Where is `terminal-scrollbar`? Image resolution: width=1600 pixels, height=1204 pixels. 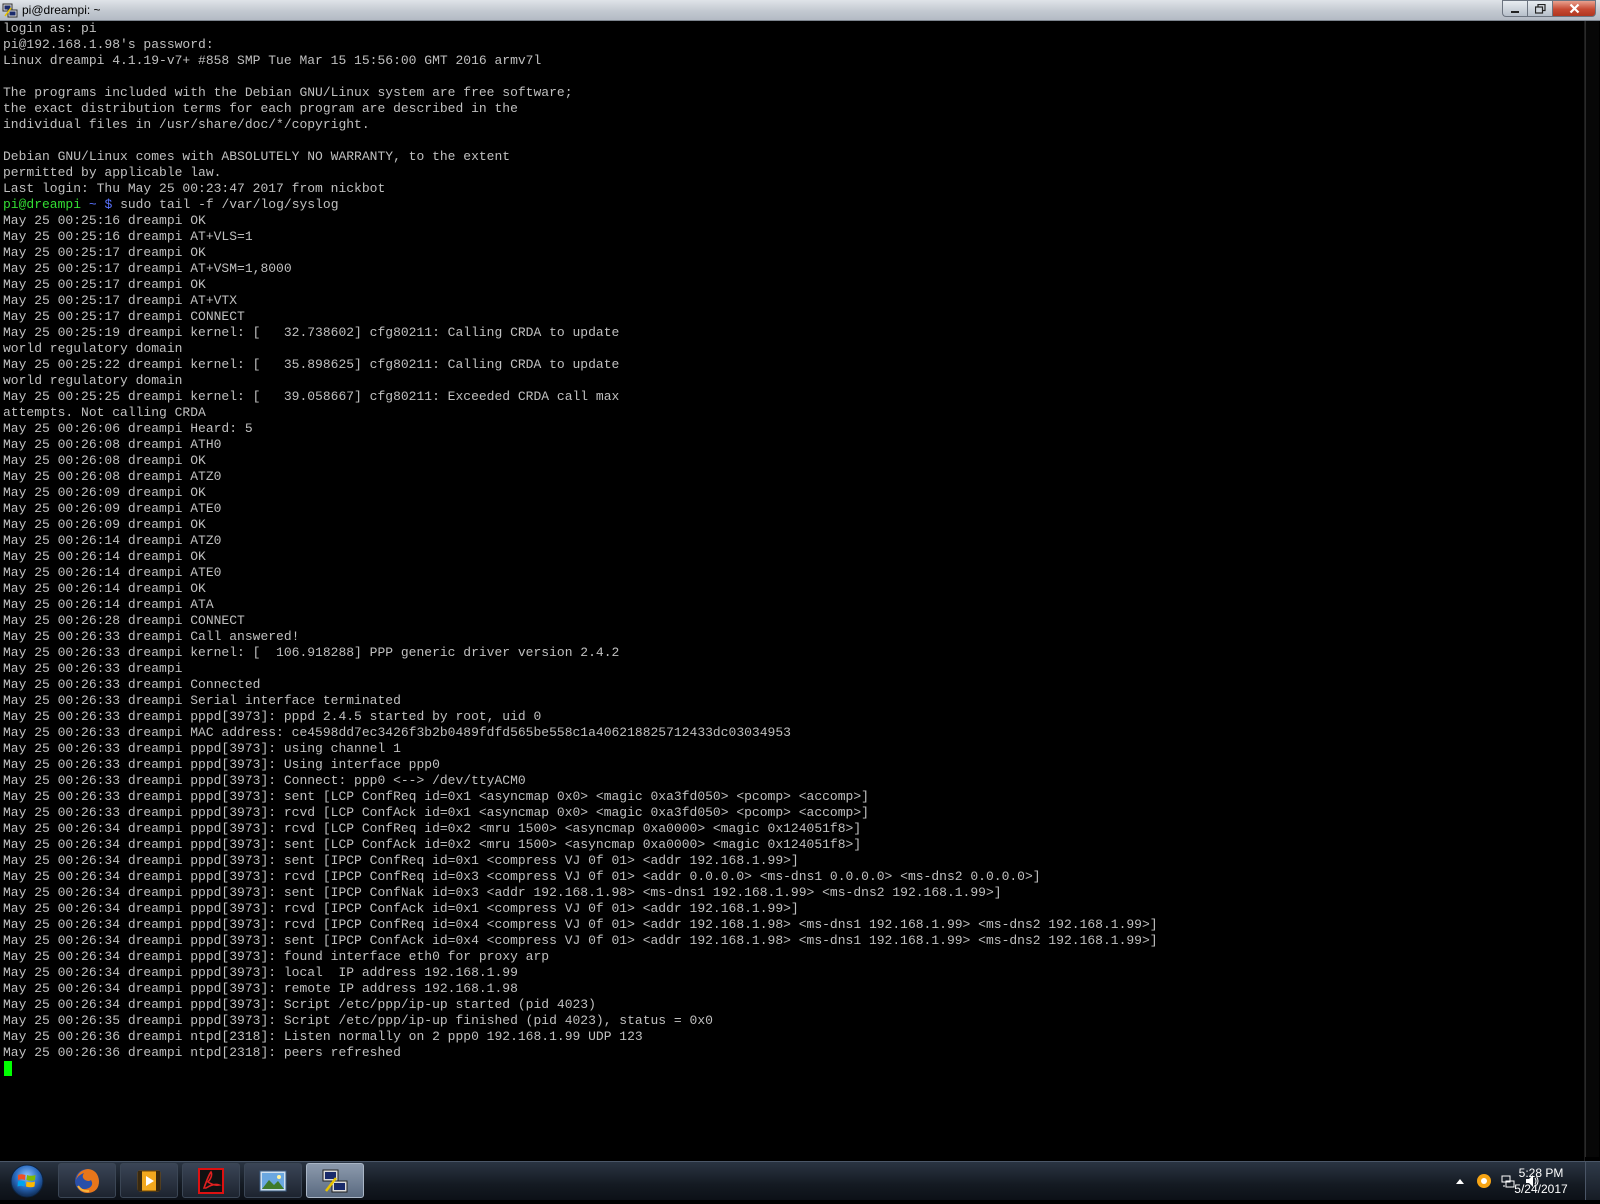 terminal-scrollbar is located at coordinates (1592, 591).